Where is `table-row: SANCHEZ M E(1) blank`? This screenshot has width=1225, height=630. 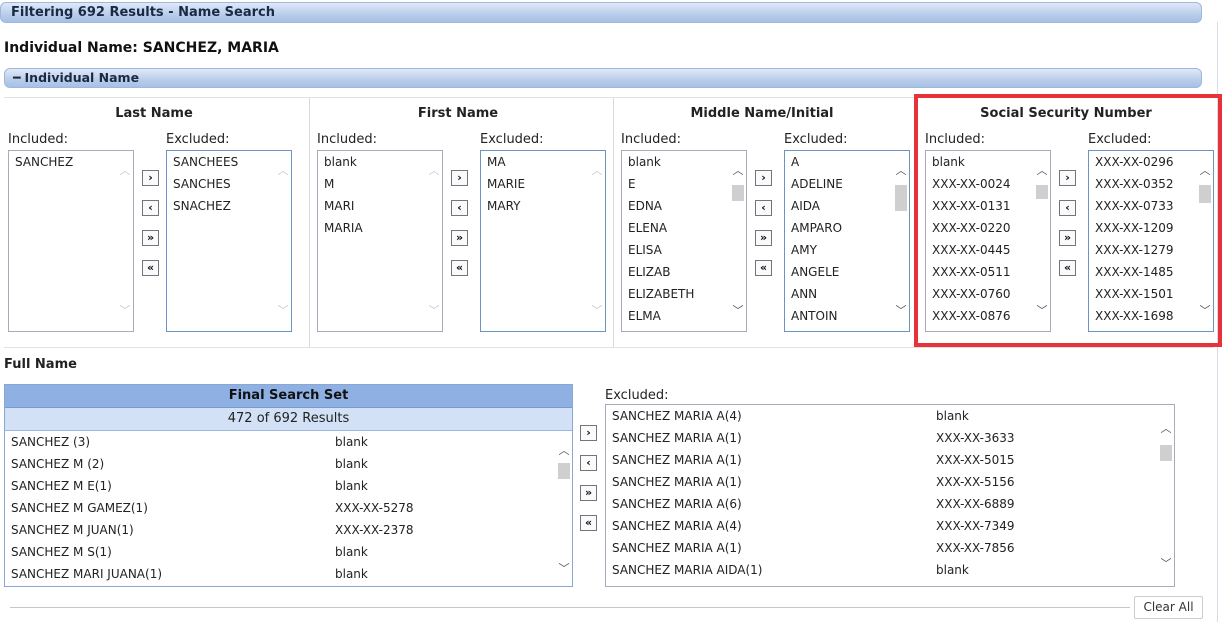
table-row: SANCHEZ M E(1) blank is located at coordinates (288, 486).